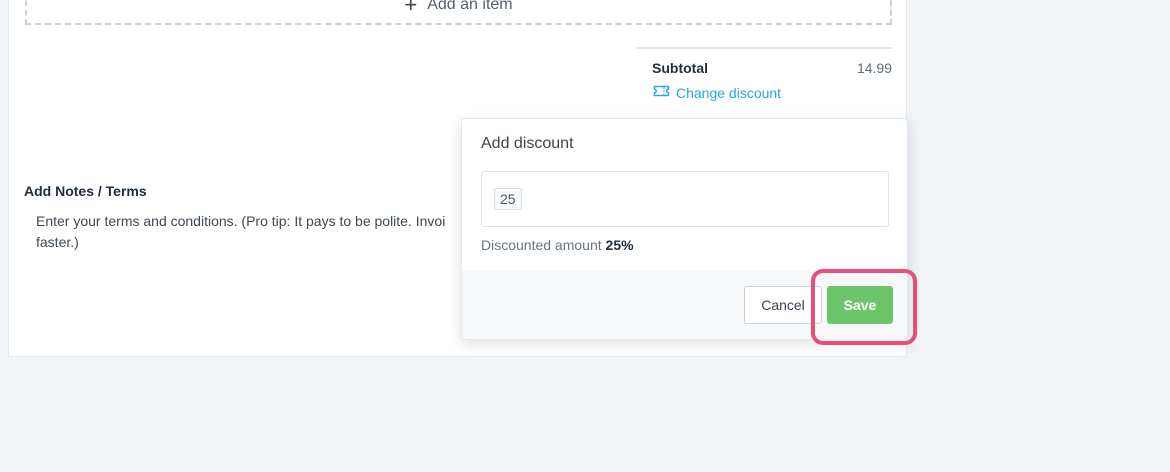  What do you see at coordinates (684, 304) in the screenshot?
I see `popover-footer: Cancel Save` at bounding box center [684, 304].